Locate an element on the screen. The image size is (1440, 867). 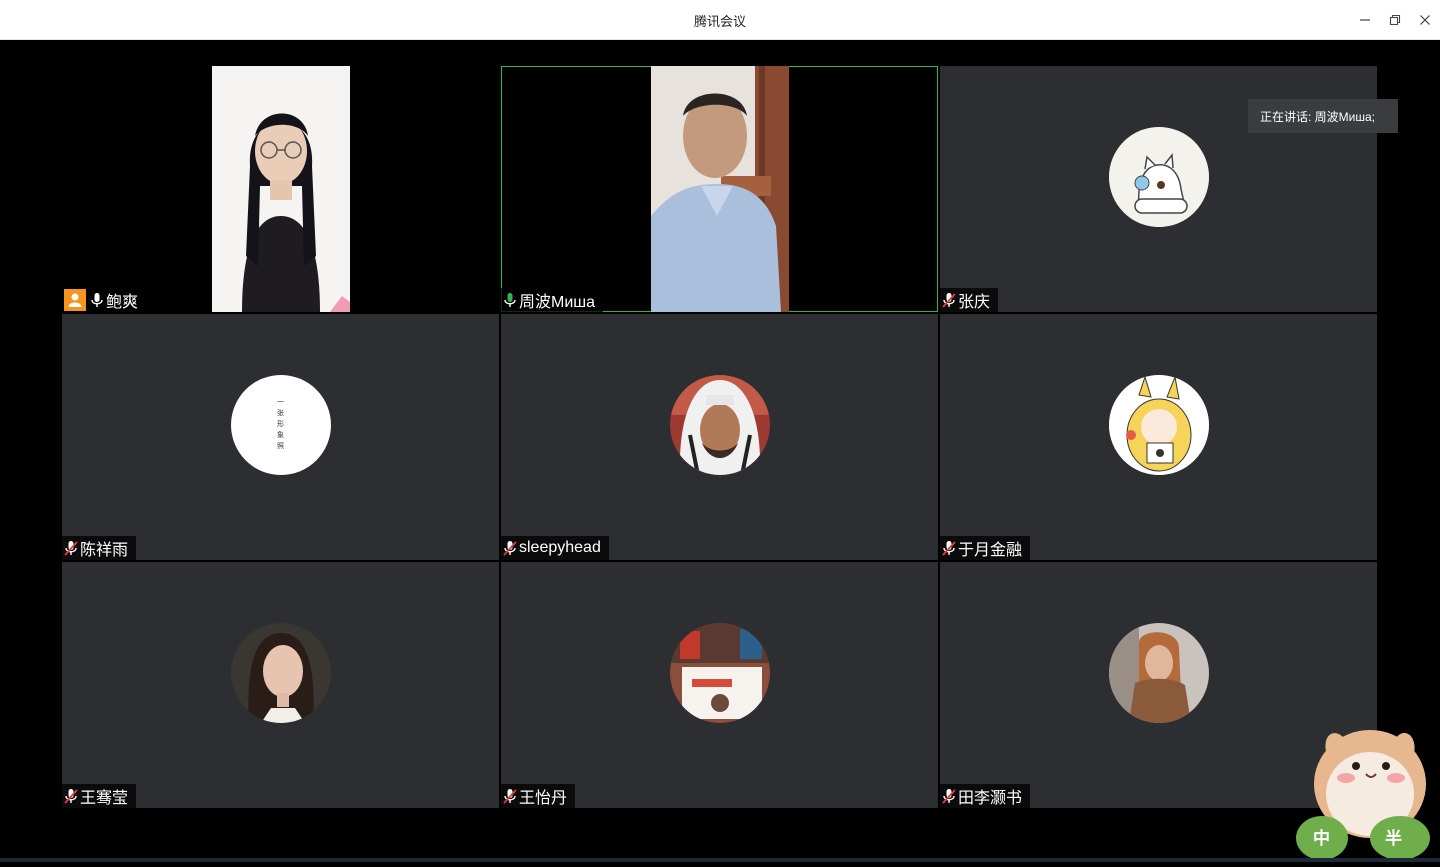
participant-nametag: 田李灏书 is located at coordinates (985, 796).